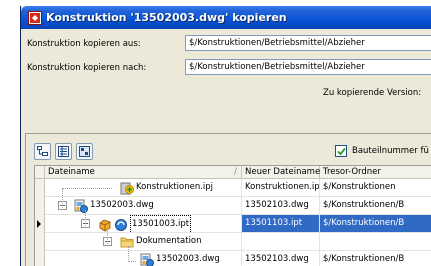 Image resolution: width=431 pixels, height=266 pixels. I want to click on current-row-arrow-icon, so click(39, 224).